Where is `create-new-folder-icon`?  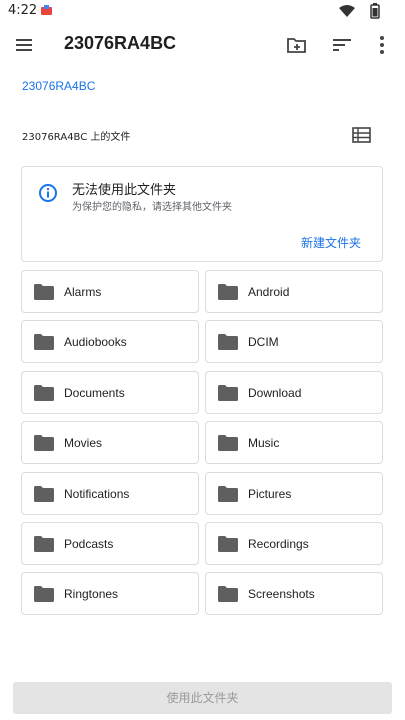
create-new-folder-icon is located at coordinates (297, 45).